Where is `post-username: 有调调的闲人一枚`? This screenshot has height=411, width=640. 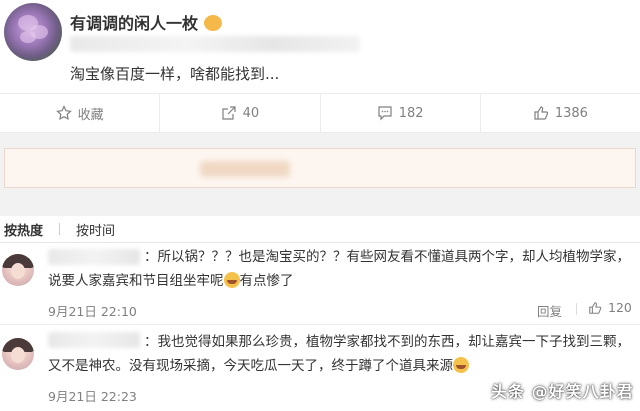
post-username: 有调调的闲人一枚 is located at coordinates (146, 22).